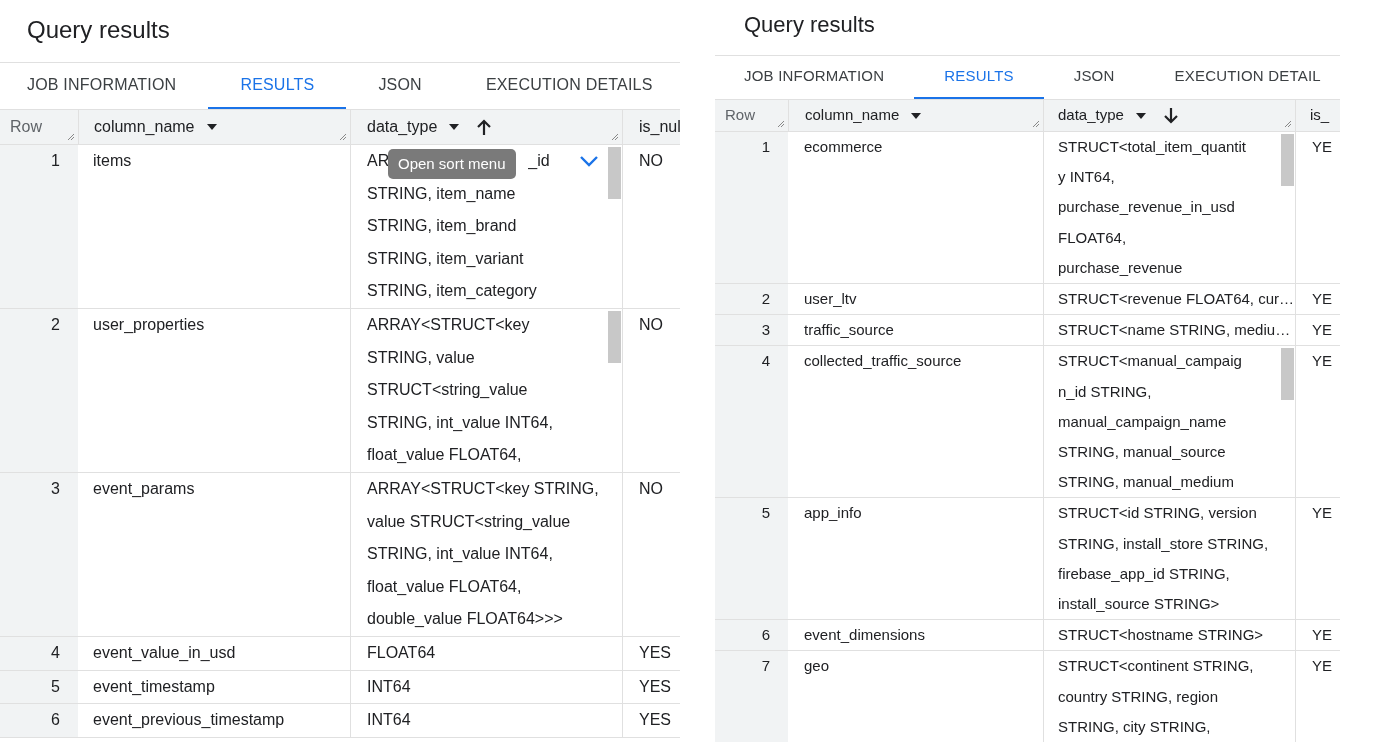  I want to click on cell-text: AR, so click(378, 161).